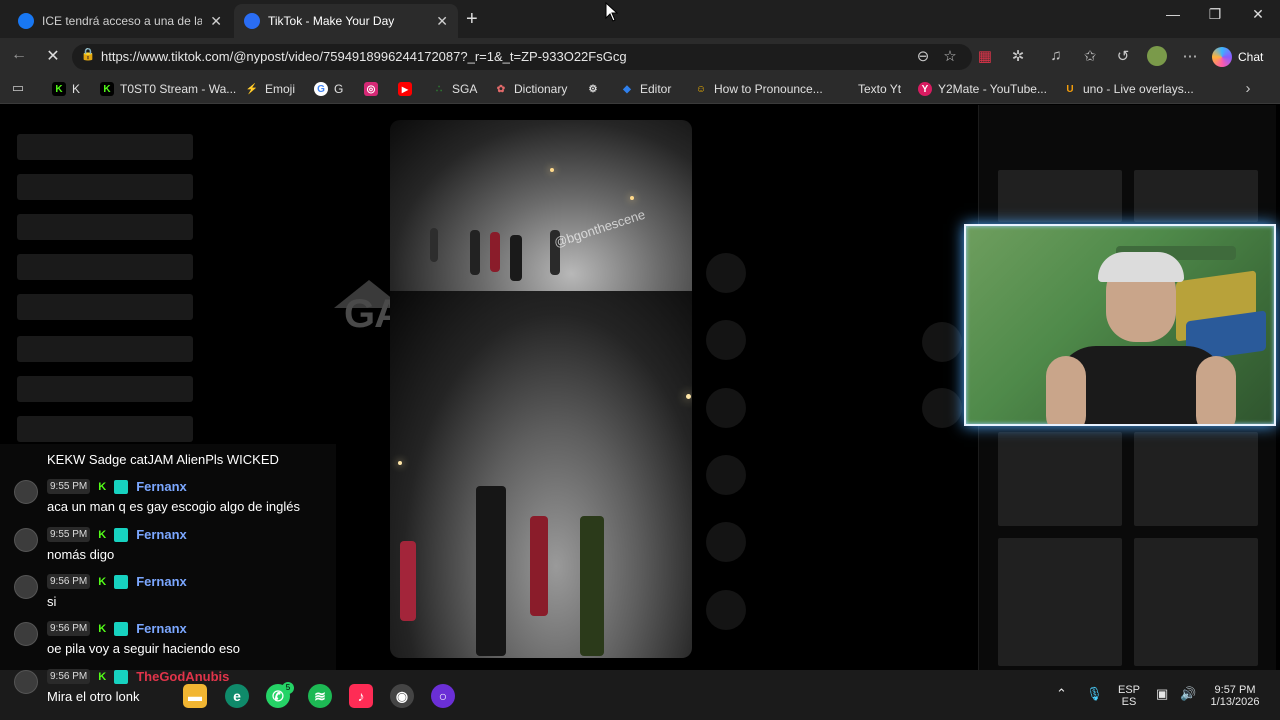  What do you see at coordinates (531, 89) in the screenshot?
I see `bookmark-dictionary: ✿ Dictionary` at bounding box center [531, 89].